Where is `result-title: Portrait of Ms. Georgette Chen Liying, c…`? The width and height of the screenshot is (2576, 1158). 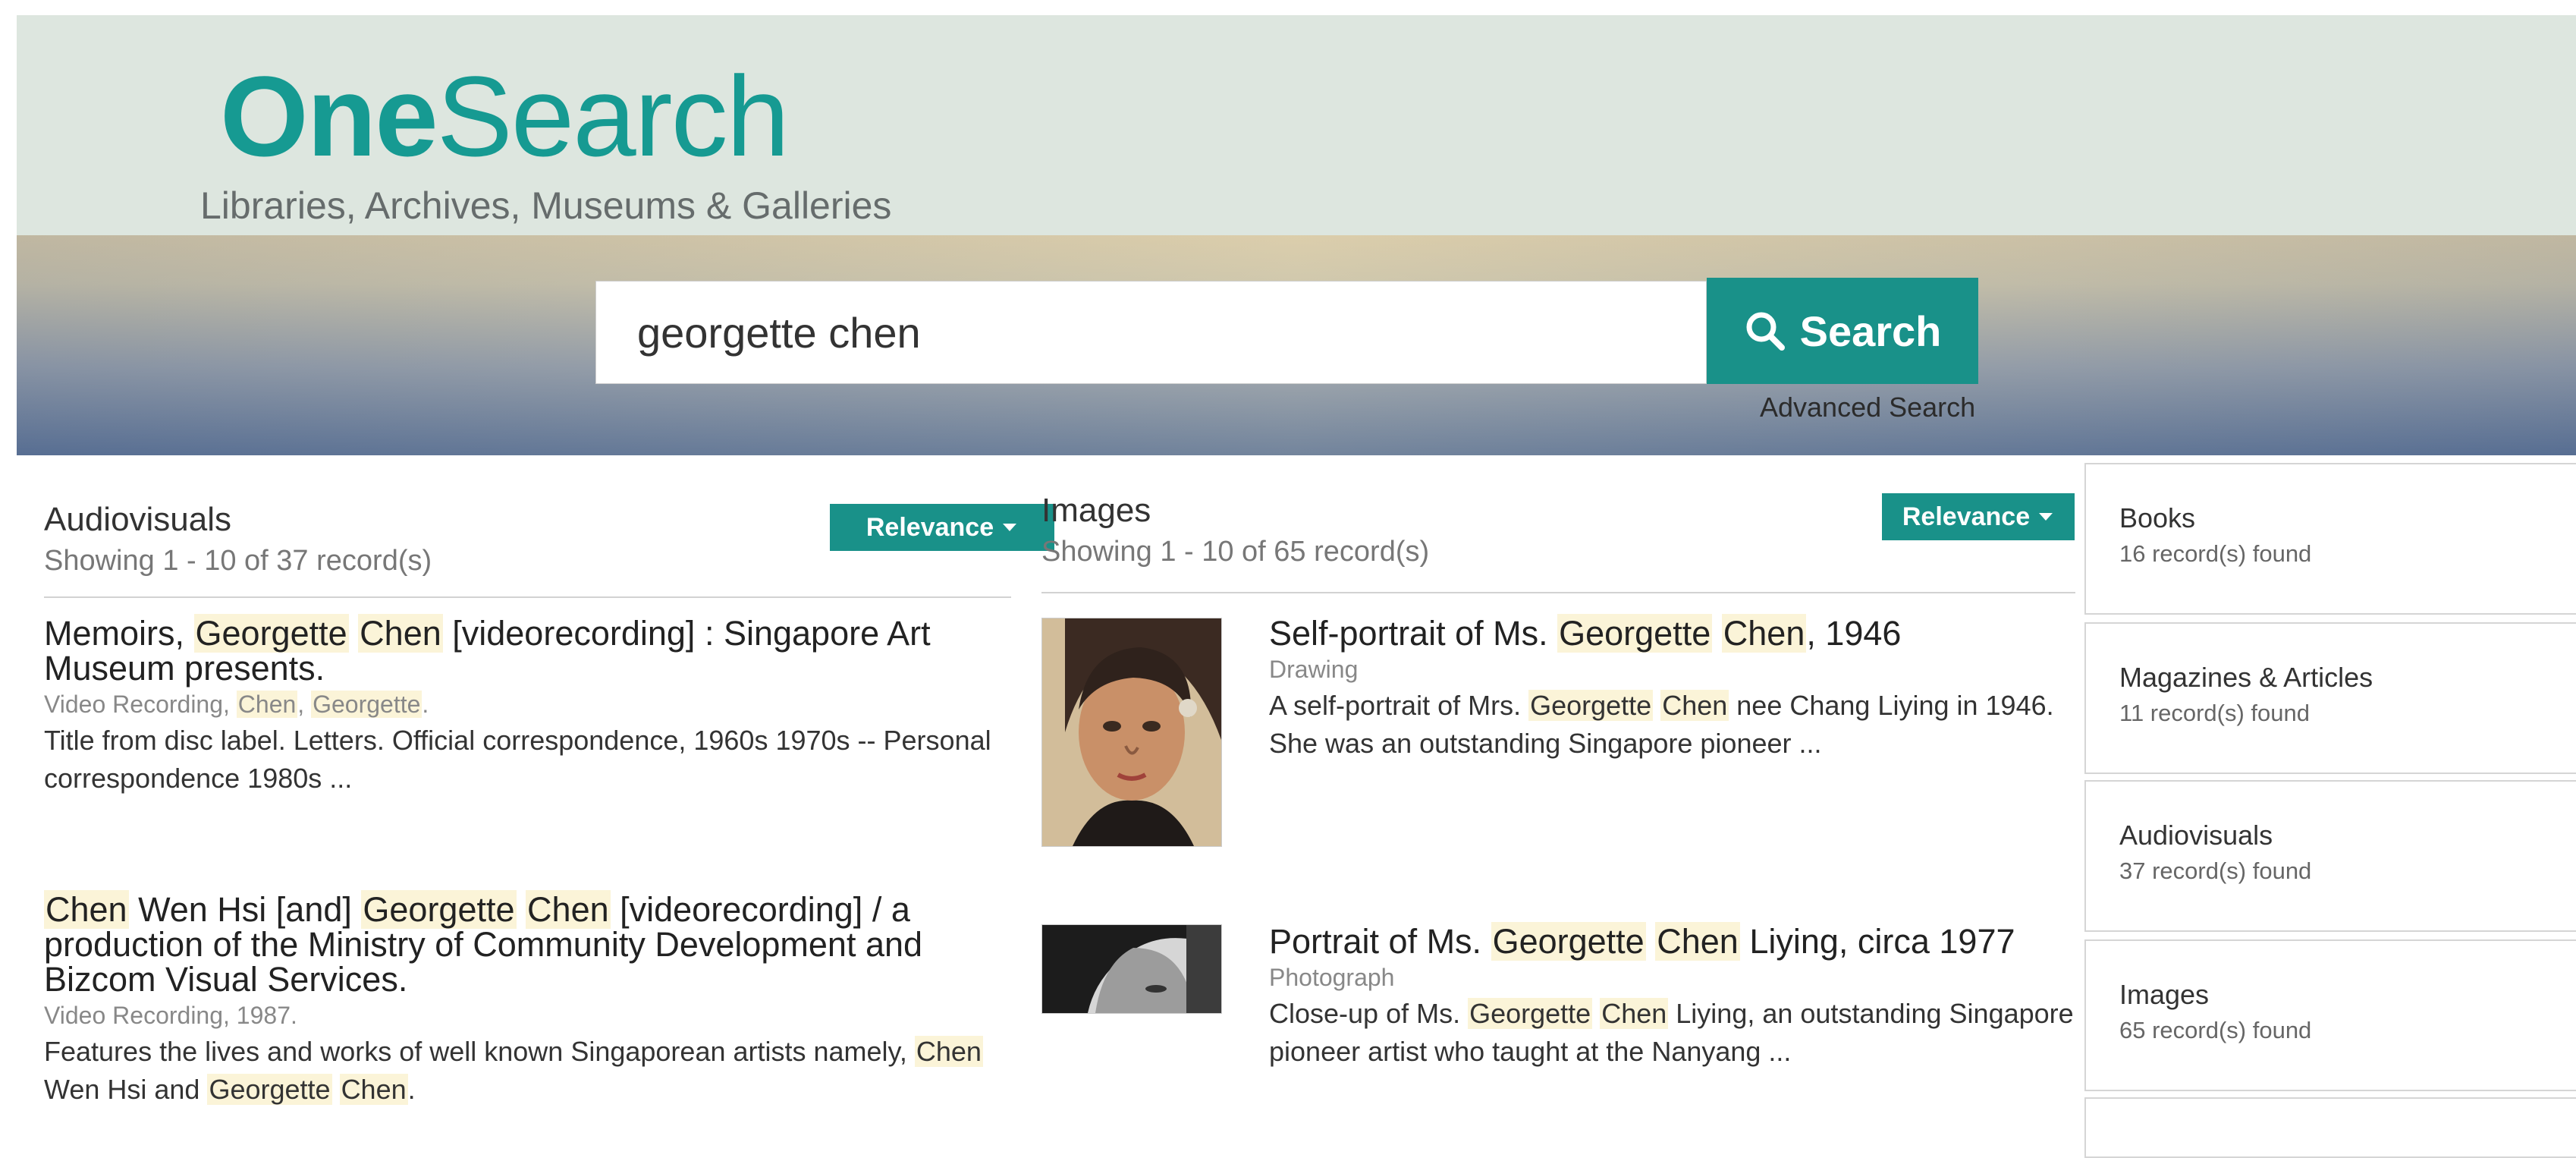
result-title: Portrait of Ms. Georgette Chen Liying, c… is located at coordinates (1672, 942).